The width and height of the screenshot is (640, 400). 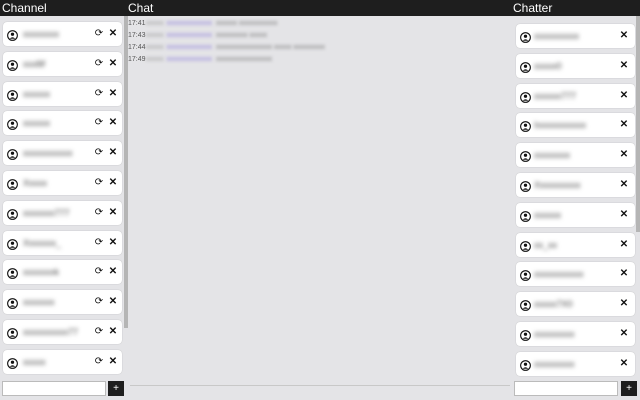 What do you see at coordinates (575, 244) in the screenshot?
I see `chatter-card: xx_xx ✕` at bounding box center [575, 244].